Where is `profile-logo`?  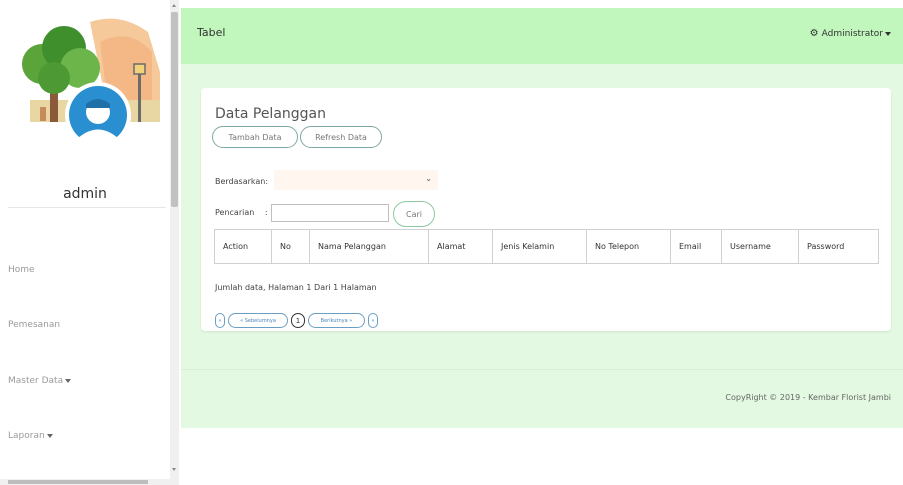
profile-logo is located at coordinates (94, 82).